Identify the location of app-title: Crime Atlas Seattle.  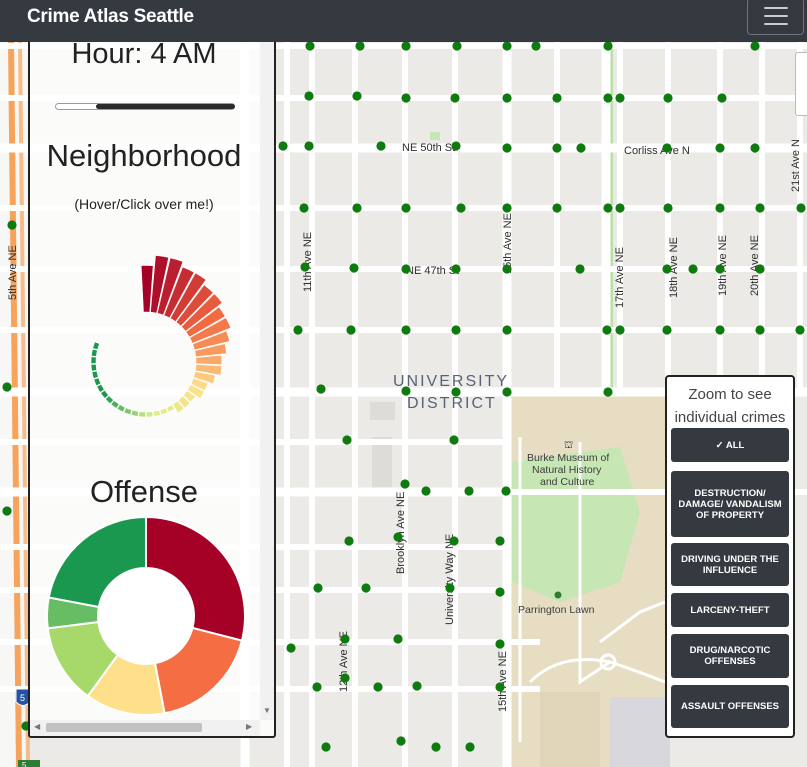
(110, 17).